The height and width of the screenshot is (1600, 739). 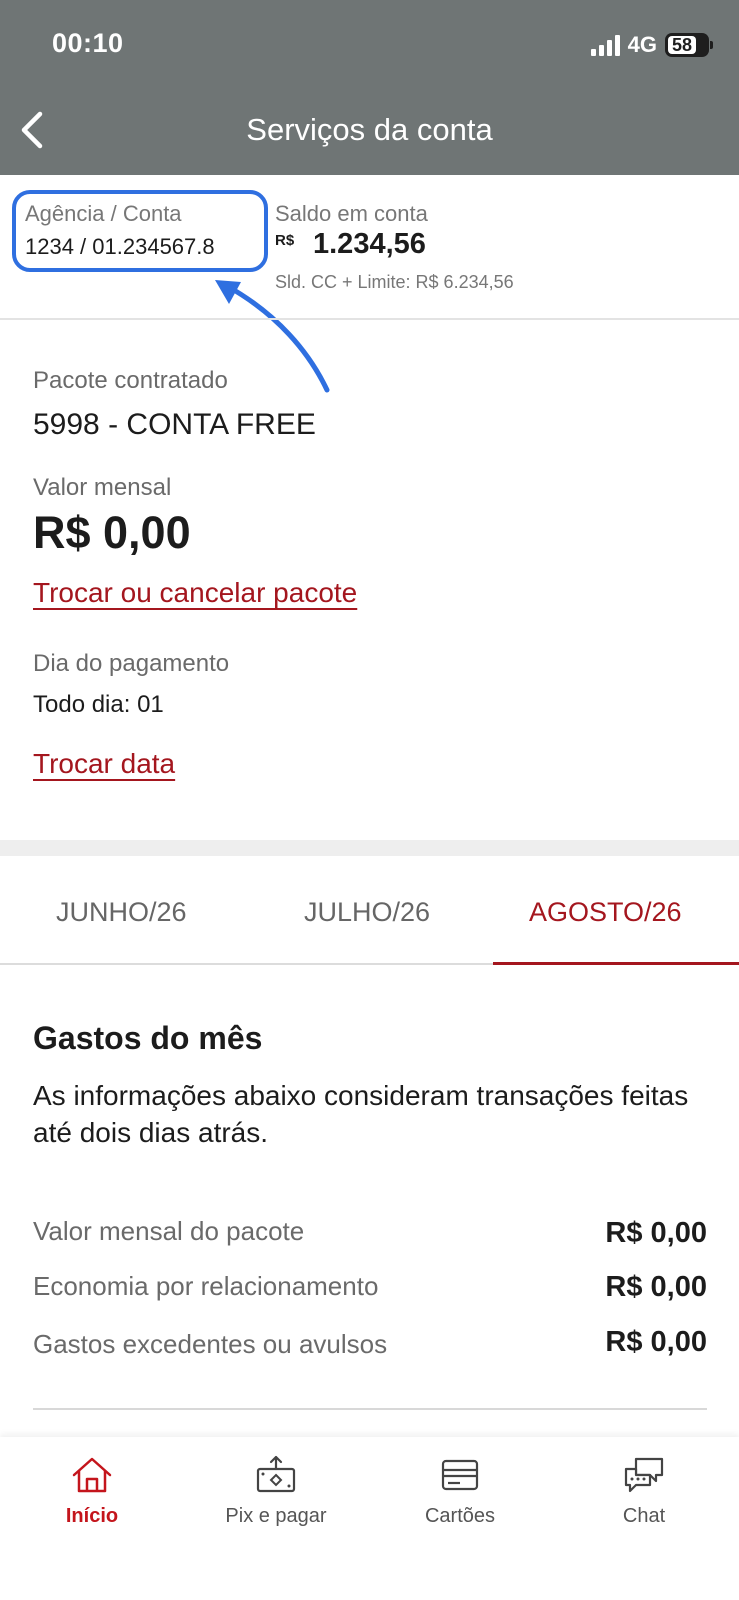 I want to click on row-package-value: R$ 0,00, so click(x=656, y=1233).